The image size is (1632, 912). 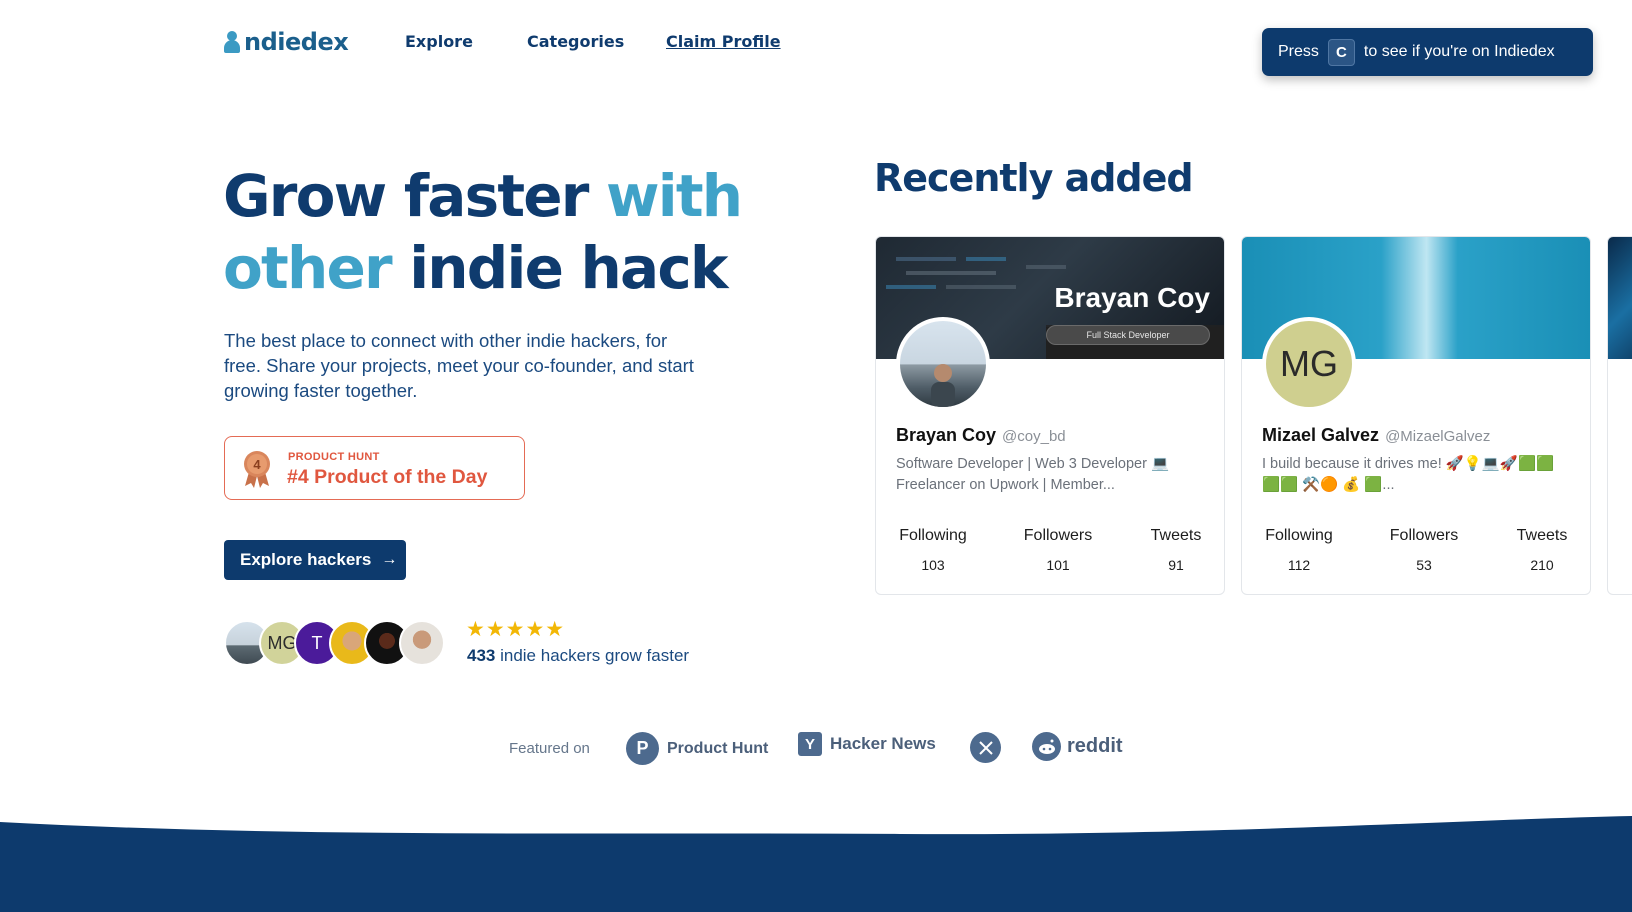 I want to click on stat-value: 101, so click(x=1058, y=565).